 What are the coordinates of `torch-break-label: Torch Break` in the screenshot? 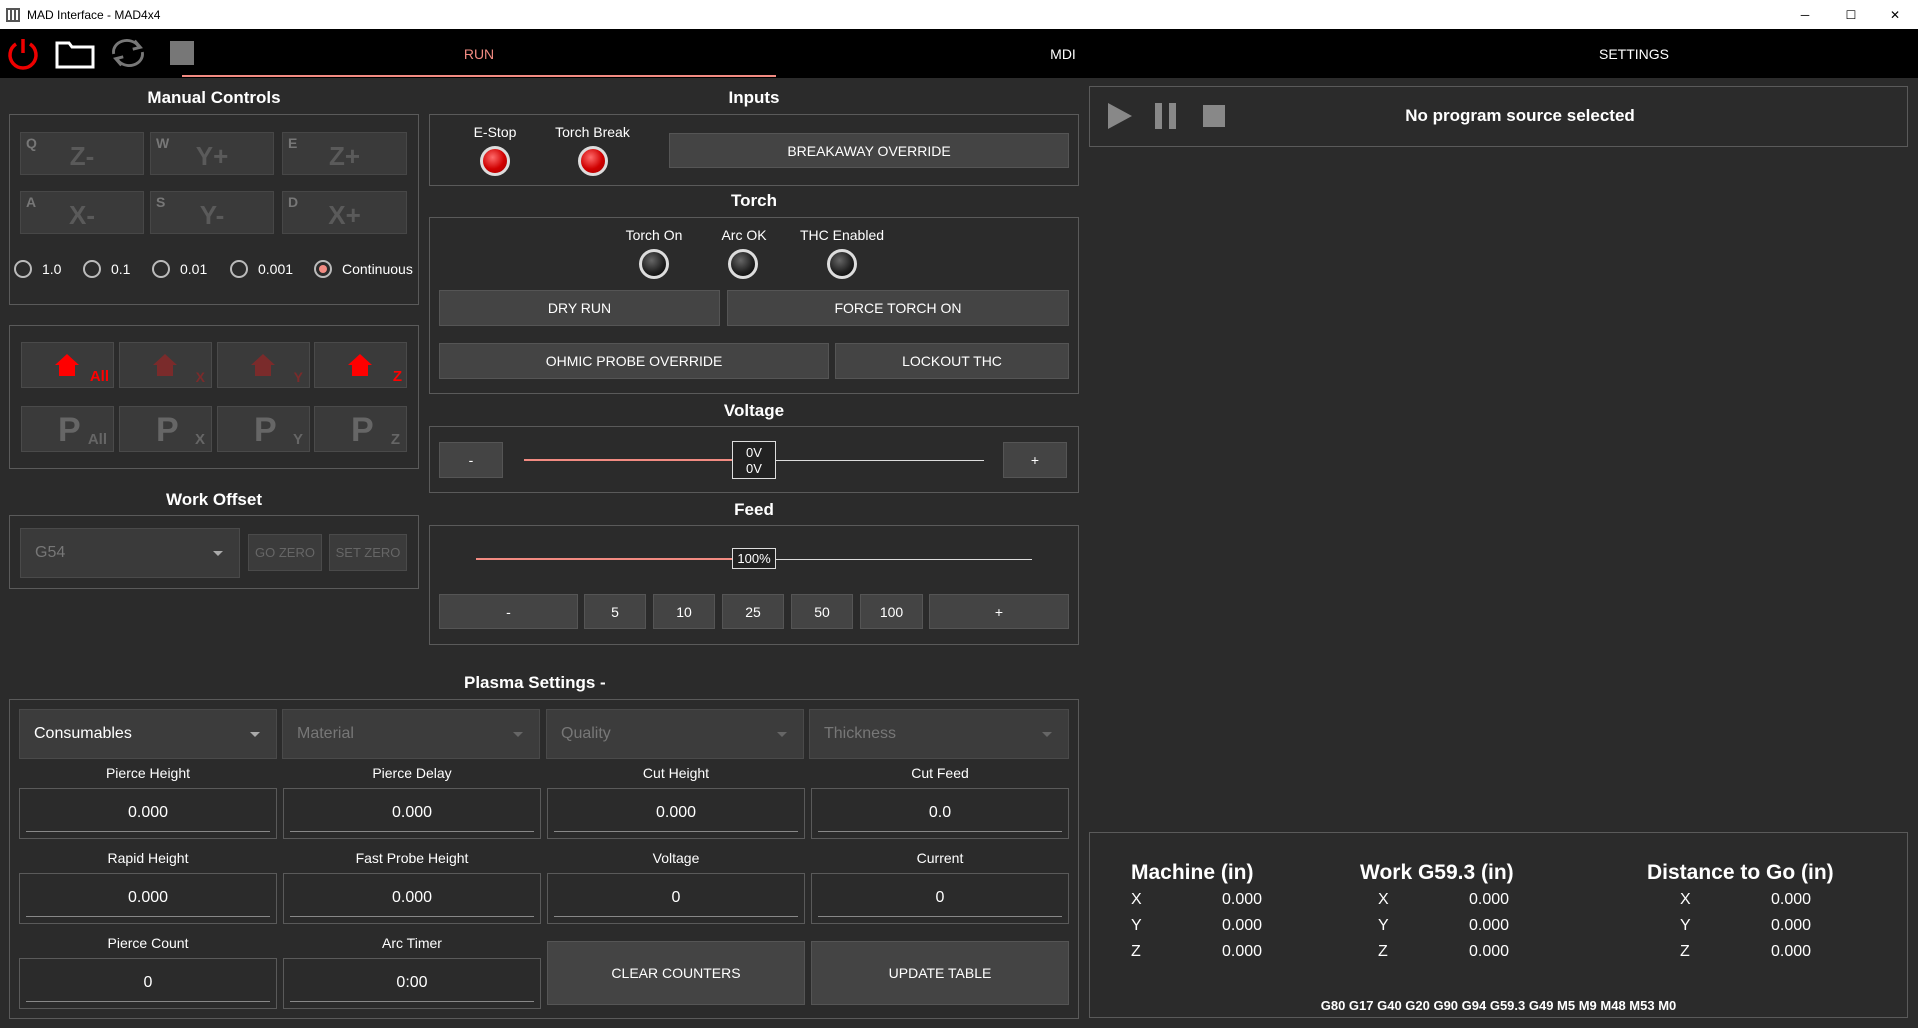 It's located at (592, 132).